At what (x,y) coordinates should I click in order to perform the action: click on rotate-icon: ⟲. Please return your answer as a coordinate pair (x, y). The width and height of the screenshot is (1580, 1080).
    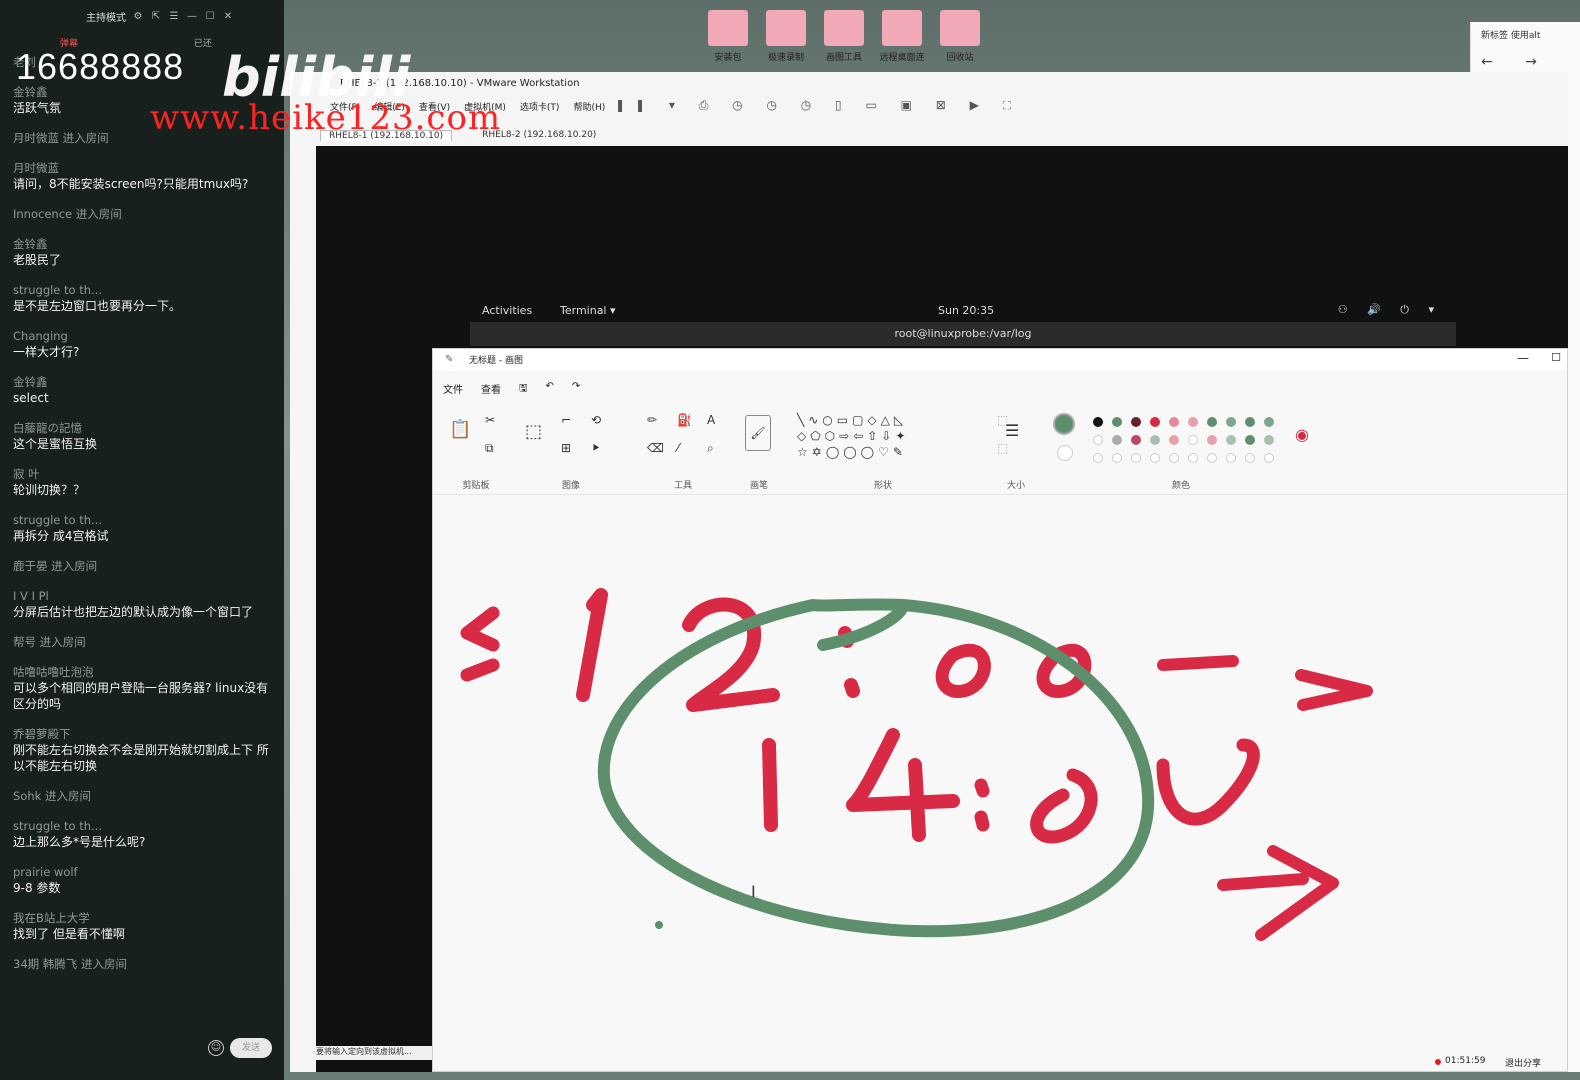
    Looking at the image, I should click on (596, 420).